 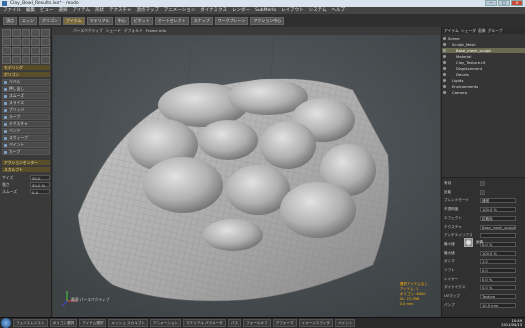 What do you see at coordinates (26, 138) in the screenshot?
I see `tool-button: スウィープ` at bounding box center [26, 138].